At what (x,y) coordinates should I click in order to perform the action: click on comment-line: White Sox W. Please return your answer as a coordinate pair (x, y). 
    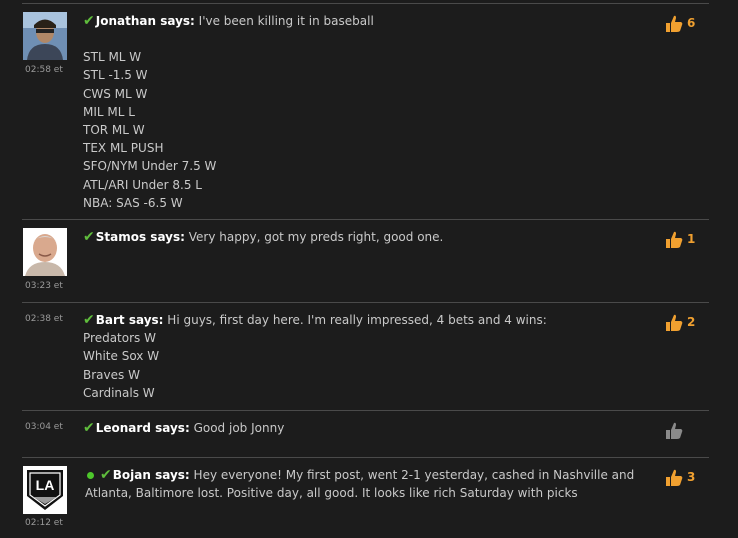
    Looking at the image, I should click on (121, 356).